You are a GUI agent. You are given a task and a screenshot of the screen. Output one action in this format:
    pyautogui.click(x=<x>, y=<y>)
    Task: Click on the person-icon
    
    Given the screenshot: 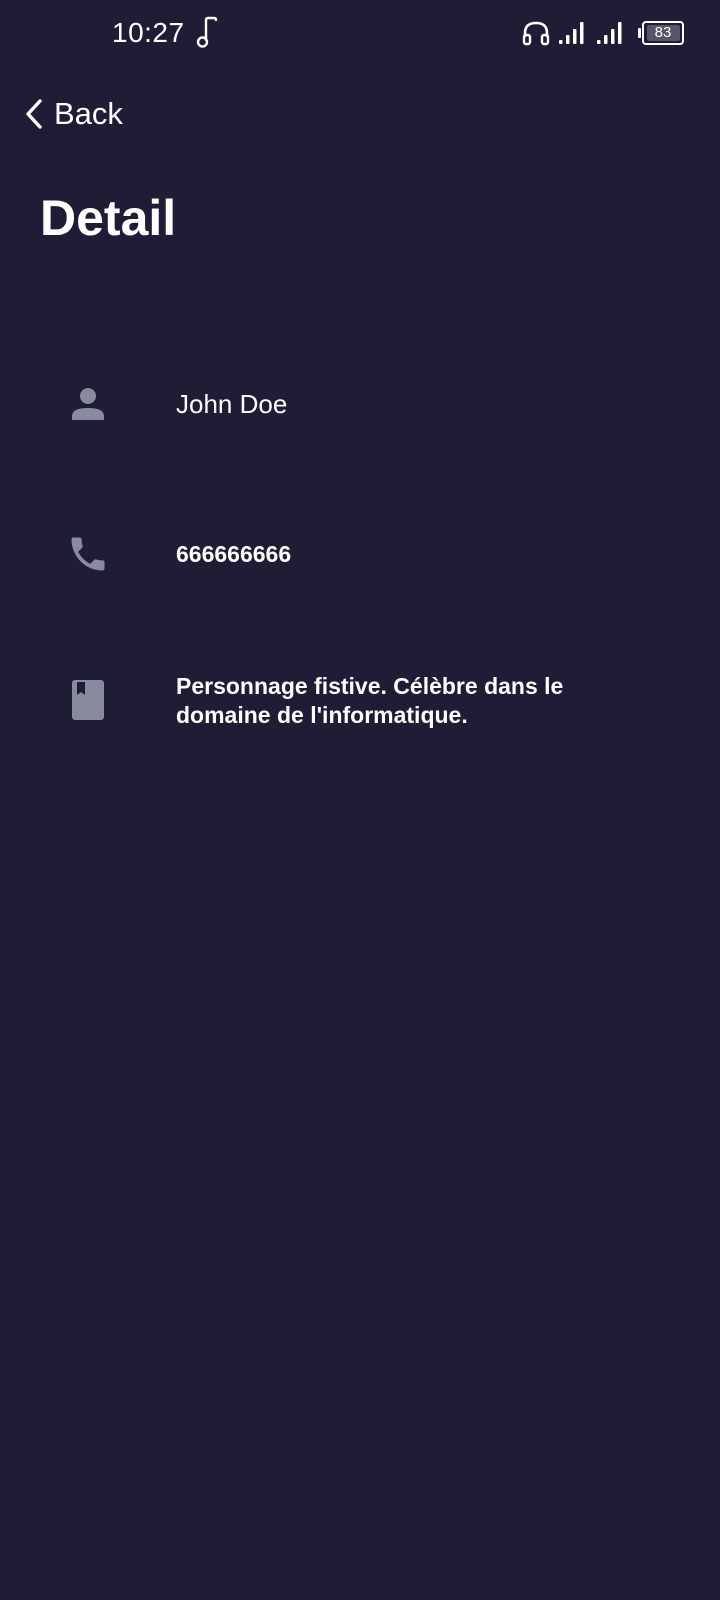 What is the action you would take?
    pyautogui.click(x=88, y=404)
    